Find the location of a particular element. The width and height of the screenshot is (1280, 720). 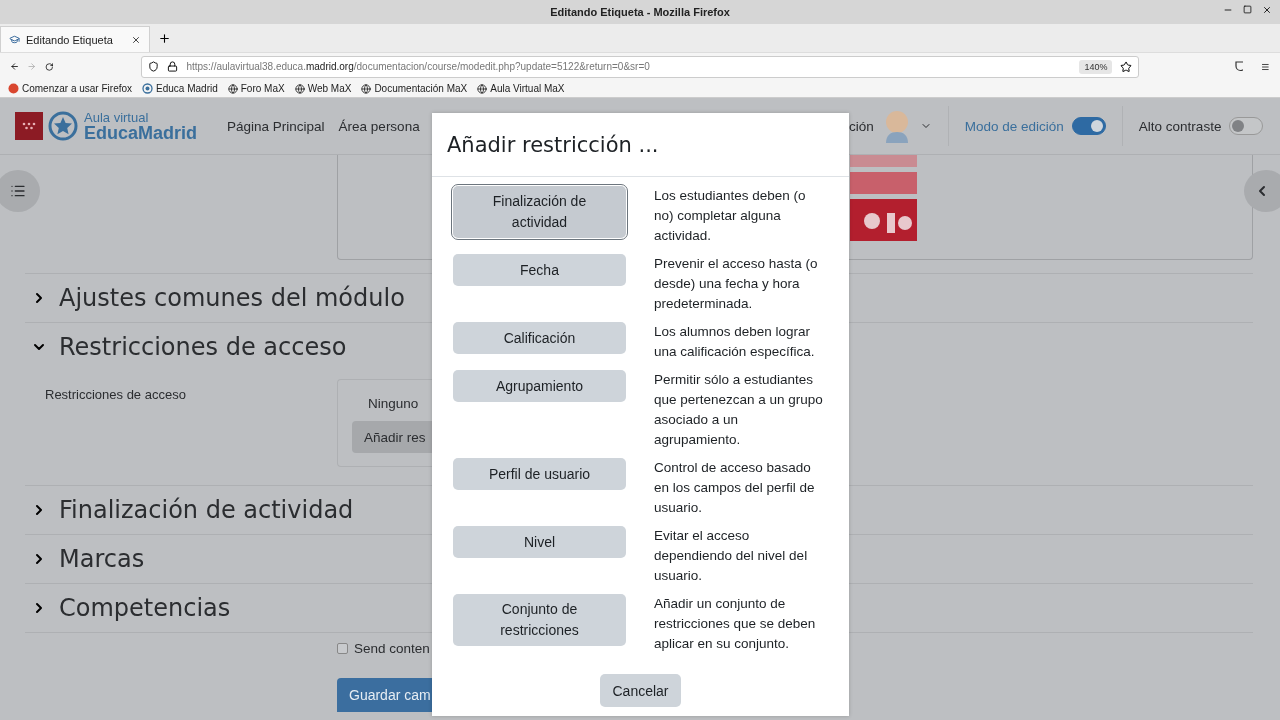

logo-title: EducaMadrid is located at coordinates (141, 132).